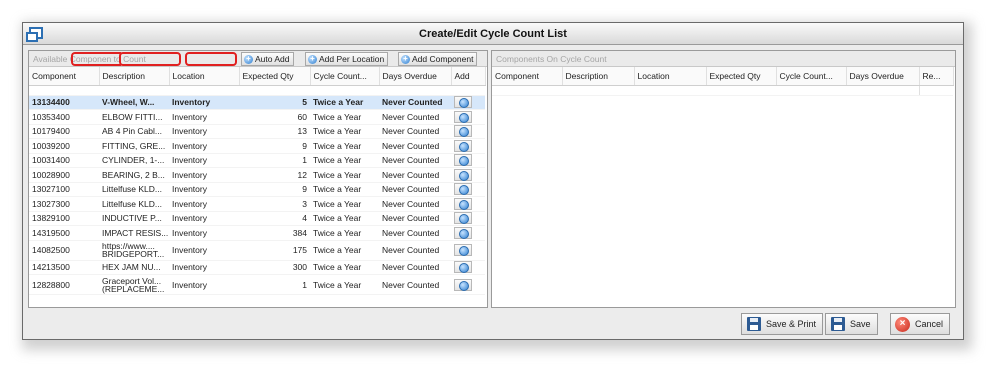 The height and width of the screenshot is (377, 1003). I want to click on cancel-icon: ×, so click(902, 324).